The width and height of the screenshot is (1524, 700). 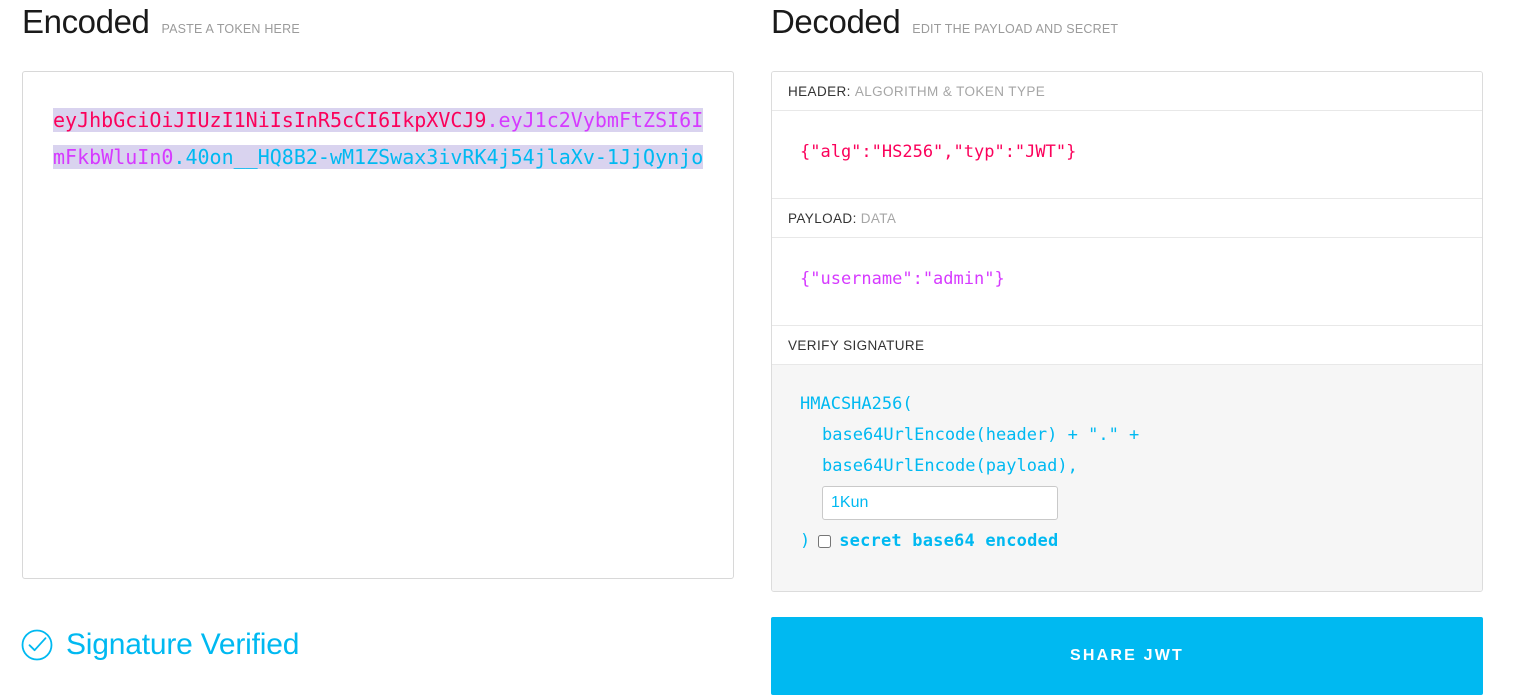 What do you see at coordinates (805, 541) in the screenshot?
I see `closing-paren: )` at bounding box center [805, 541].